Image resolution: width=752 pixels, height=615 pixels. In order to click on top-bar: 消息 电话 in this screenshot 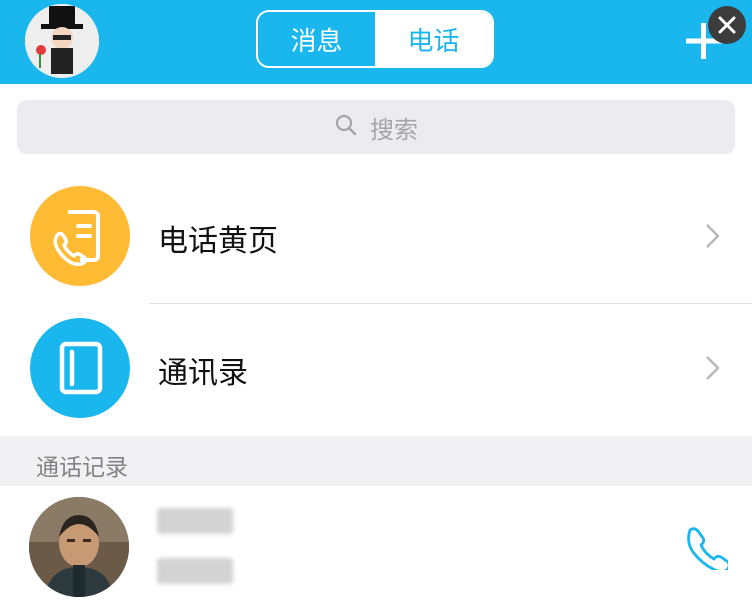, I will do `click(376, 42)`.